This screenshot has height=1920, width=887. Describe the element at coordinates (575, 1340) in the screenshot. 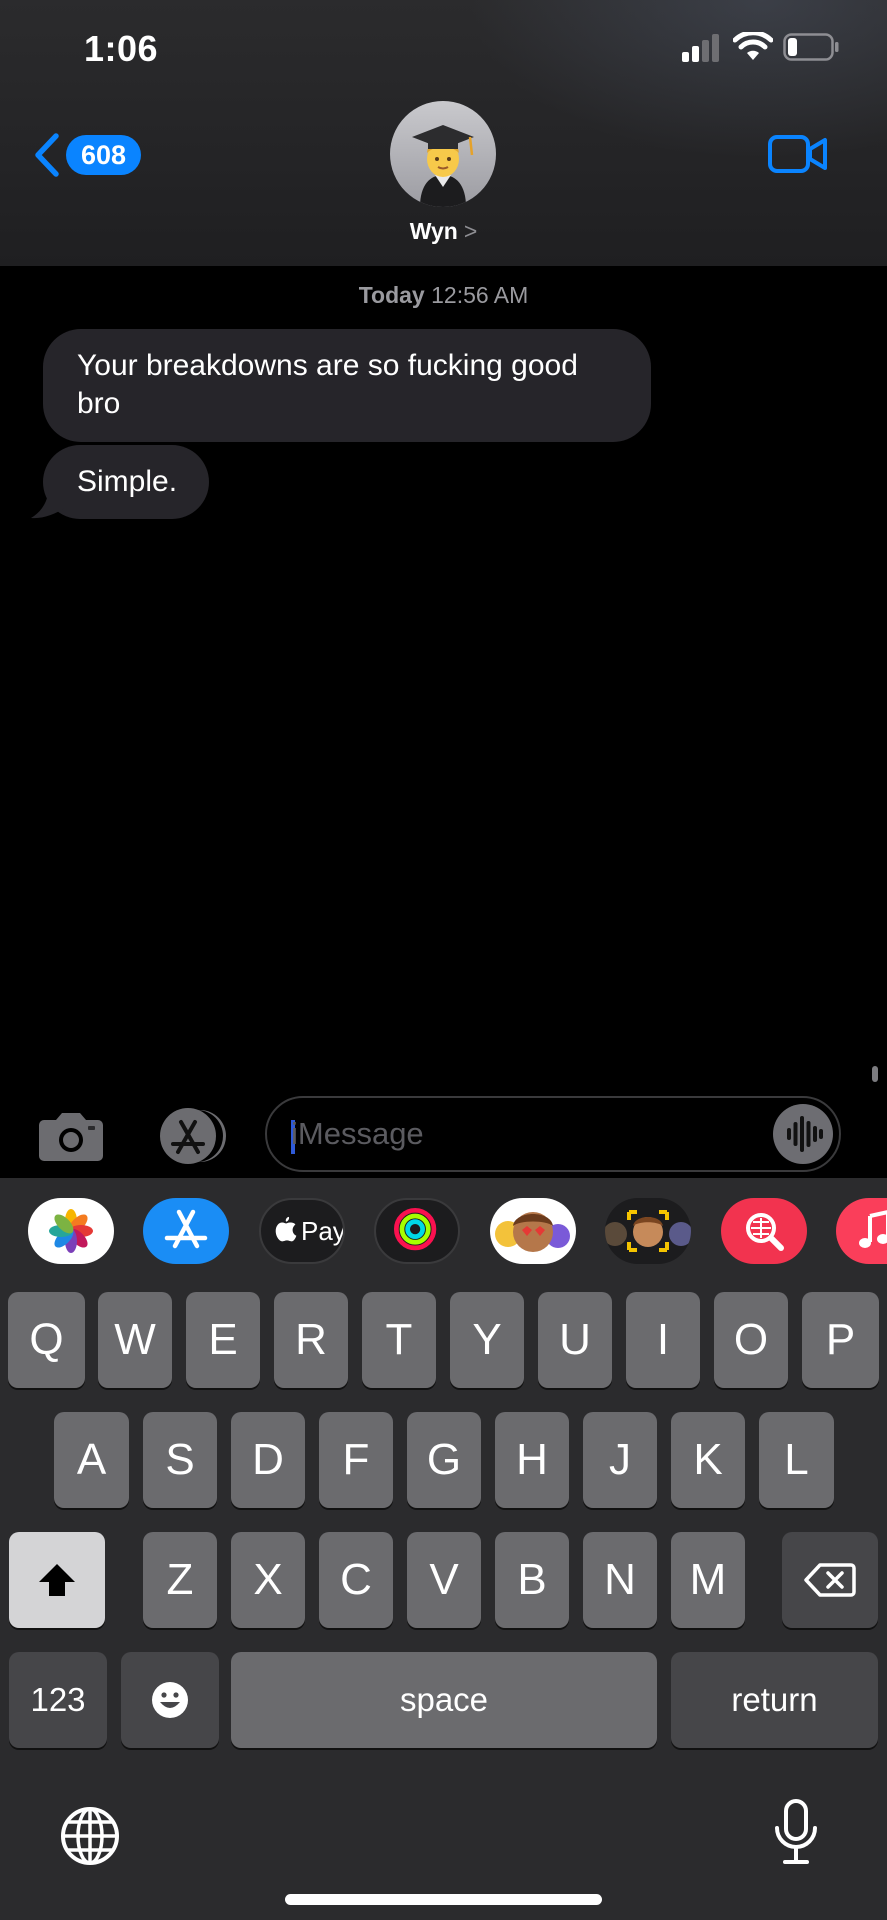

I see `key-u: U` at that location.